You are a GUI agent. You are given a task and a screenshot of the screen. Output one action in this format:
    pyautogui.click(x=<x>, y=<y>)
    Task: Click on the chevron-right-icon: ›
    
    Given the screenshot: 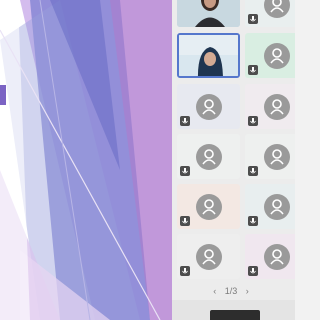 What is the action you would take?
    pyautogui.click(x=247, y=291)
    